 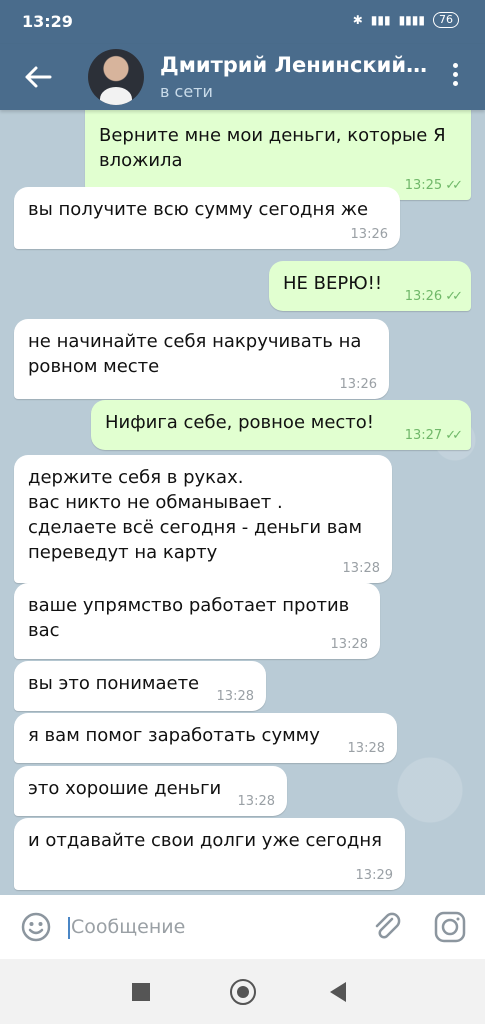 I want to click on message-bubble: это хорошие деньги 13:28, so click(x=150, y=791).